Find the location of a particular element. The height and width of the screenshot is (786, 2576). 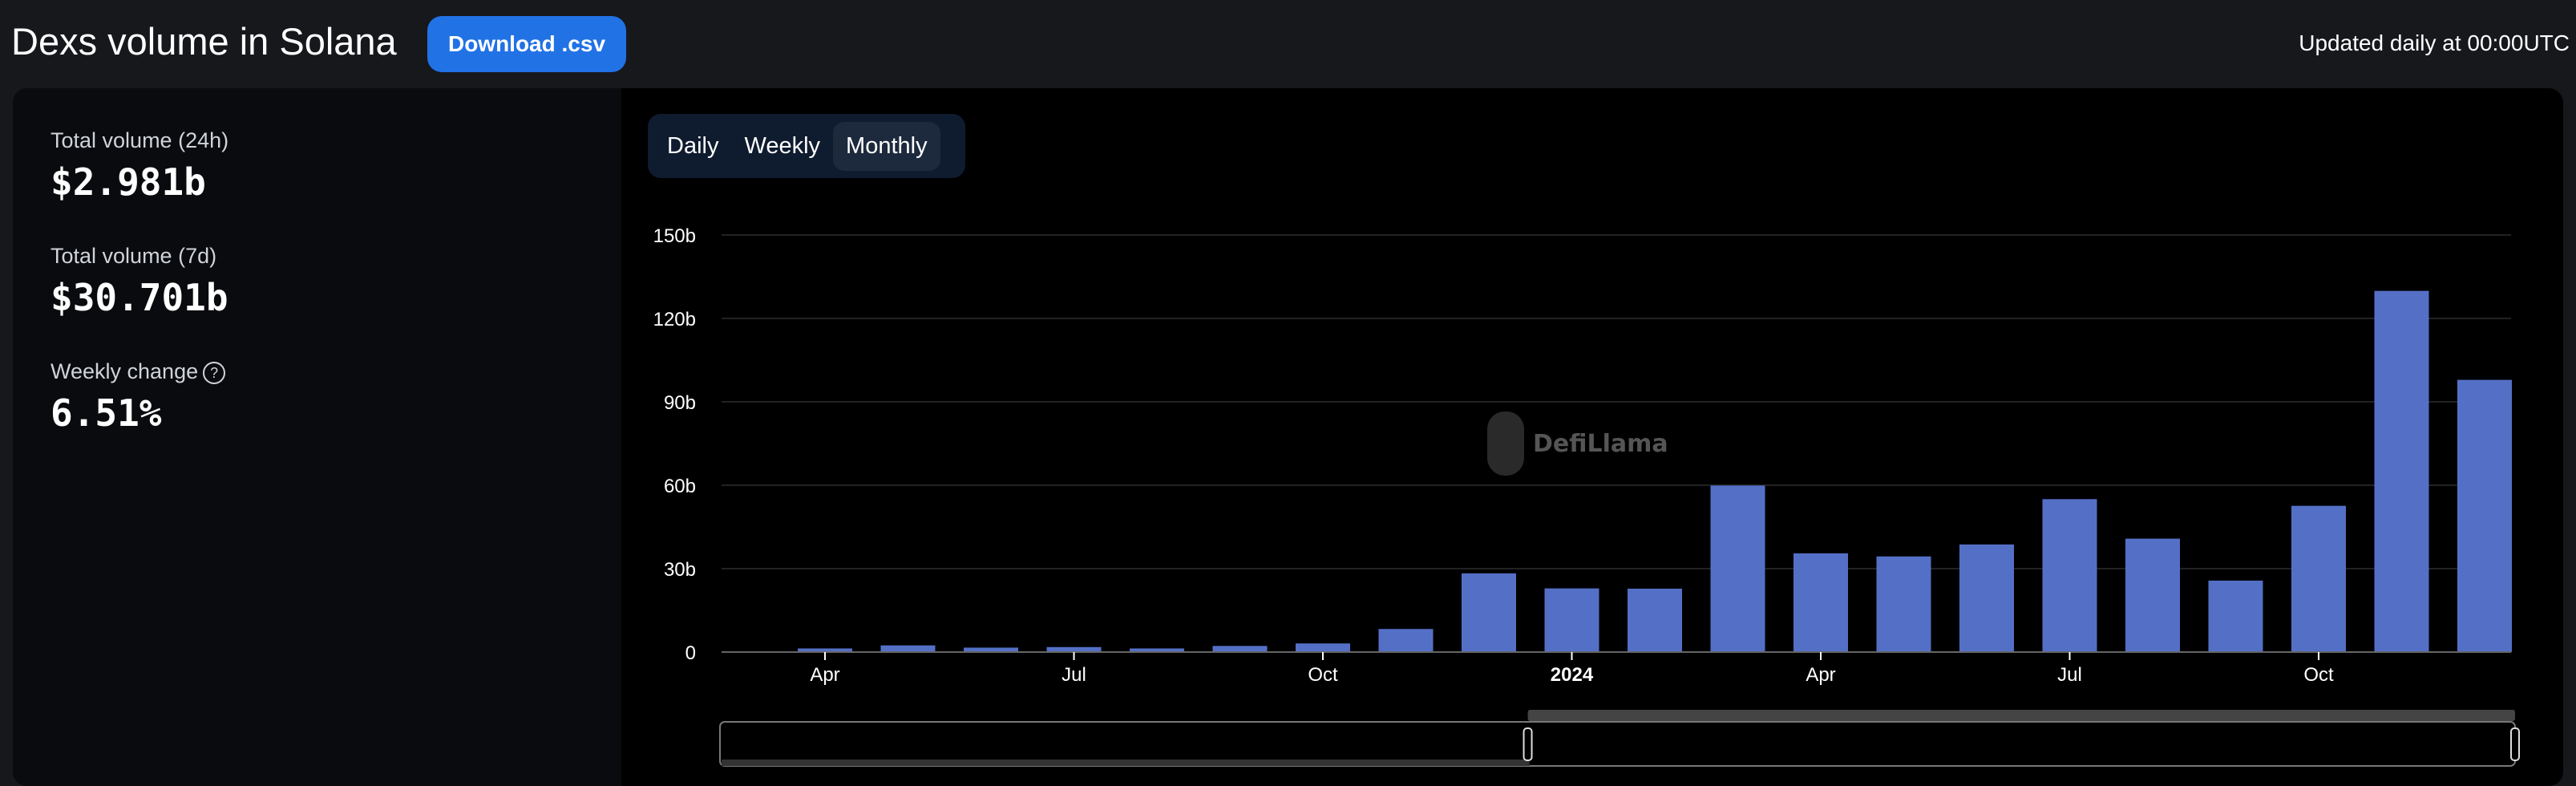

watermark: DefiLlama is located at coordinates (1600, 444).